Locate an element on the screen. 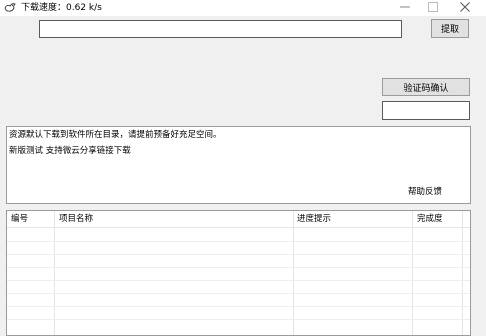  minimize-button is located at coordinates (405, 8).